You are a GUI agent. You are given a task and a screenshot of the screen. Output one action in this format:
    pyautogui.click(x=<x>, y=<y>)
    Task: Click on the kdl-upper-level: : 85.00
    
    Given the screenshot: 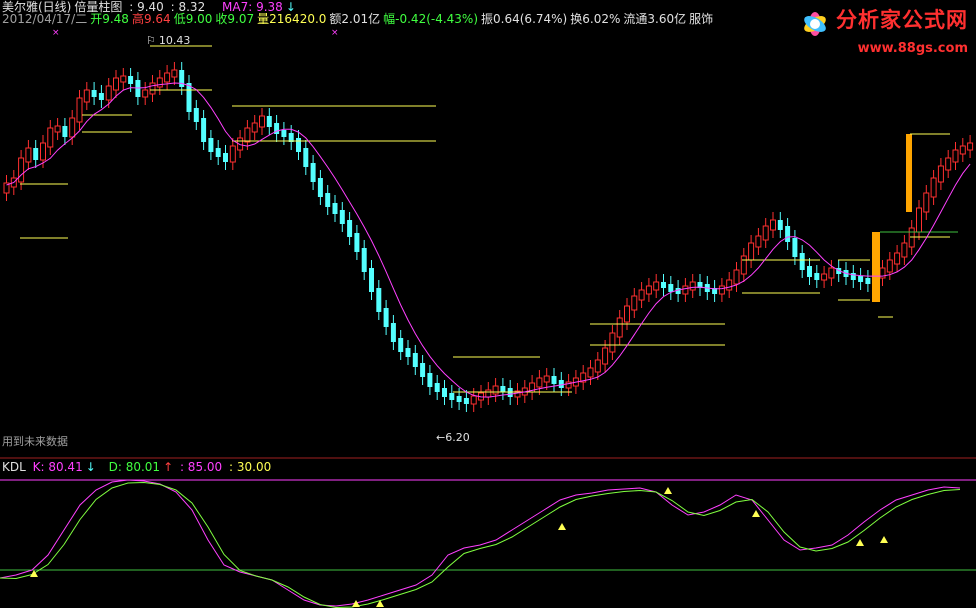 What is the action you would take?
    pyautogui.click(x=201, y=467)
    